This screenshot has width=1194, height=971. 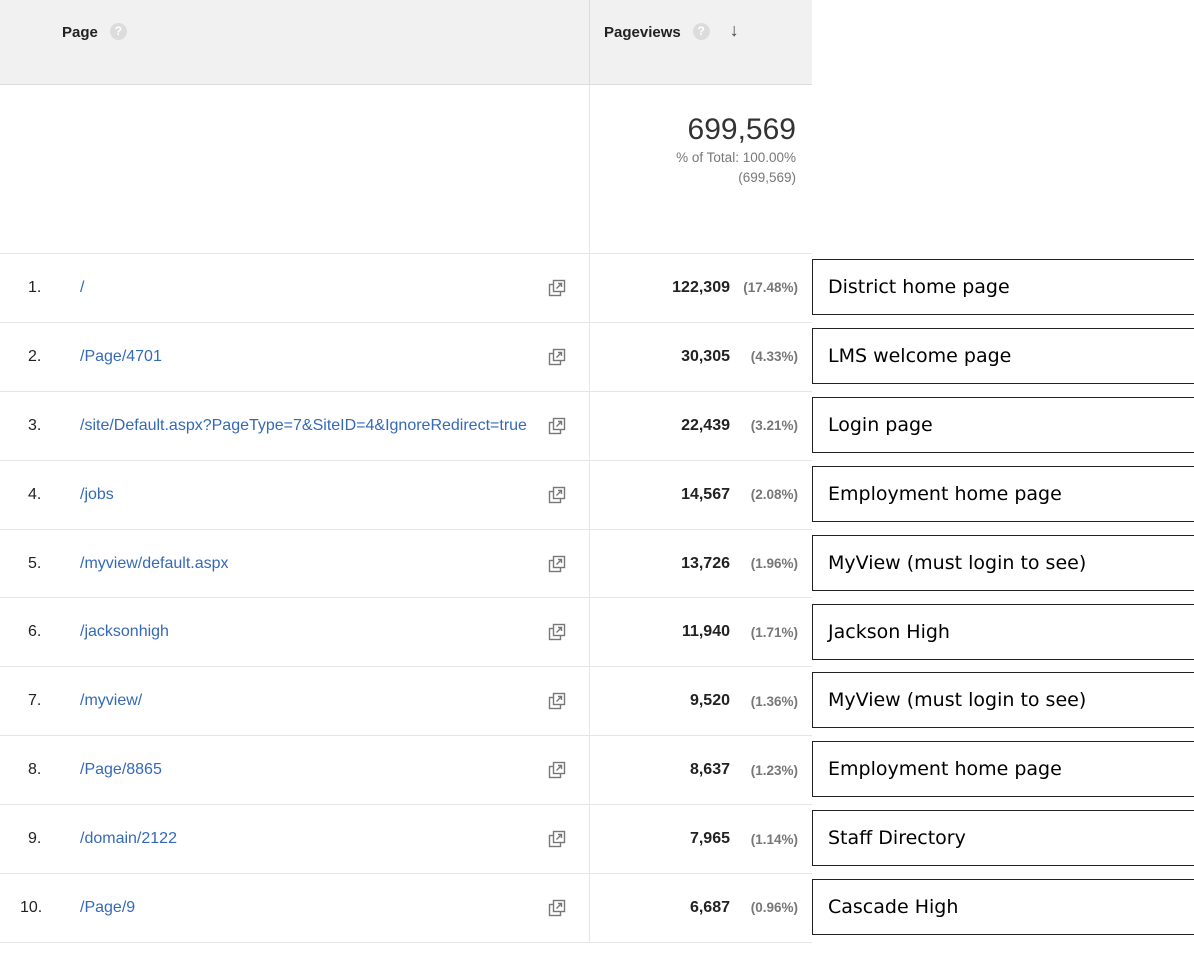 I want to click on sort-descending-icon: ↓, so click(x=734, y=30).